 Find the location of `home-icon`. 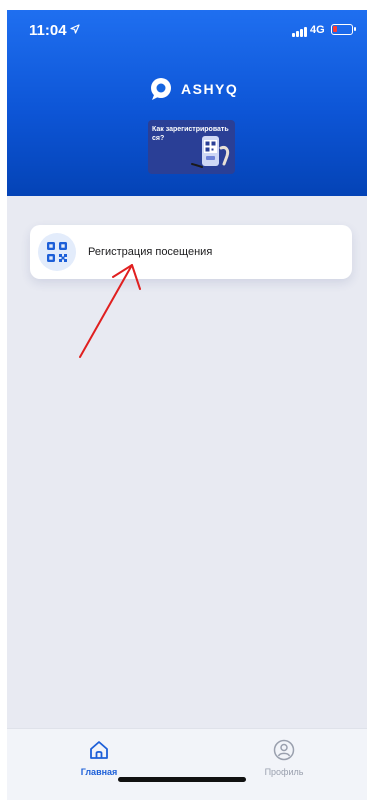

home-icon is located at coordinates (99, 750).